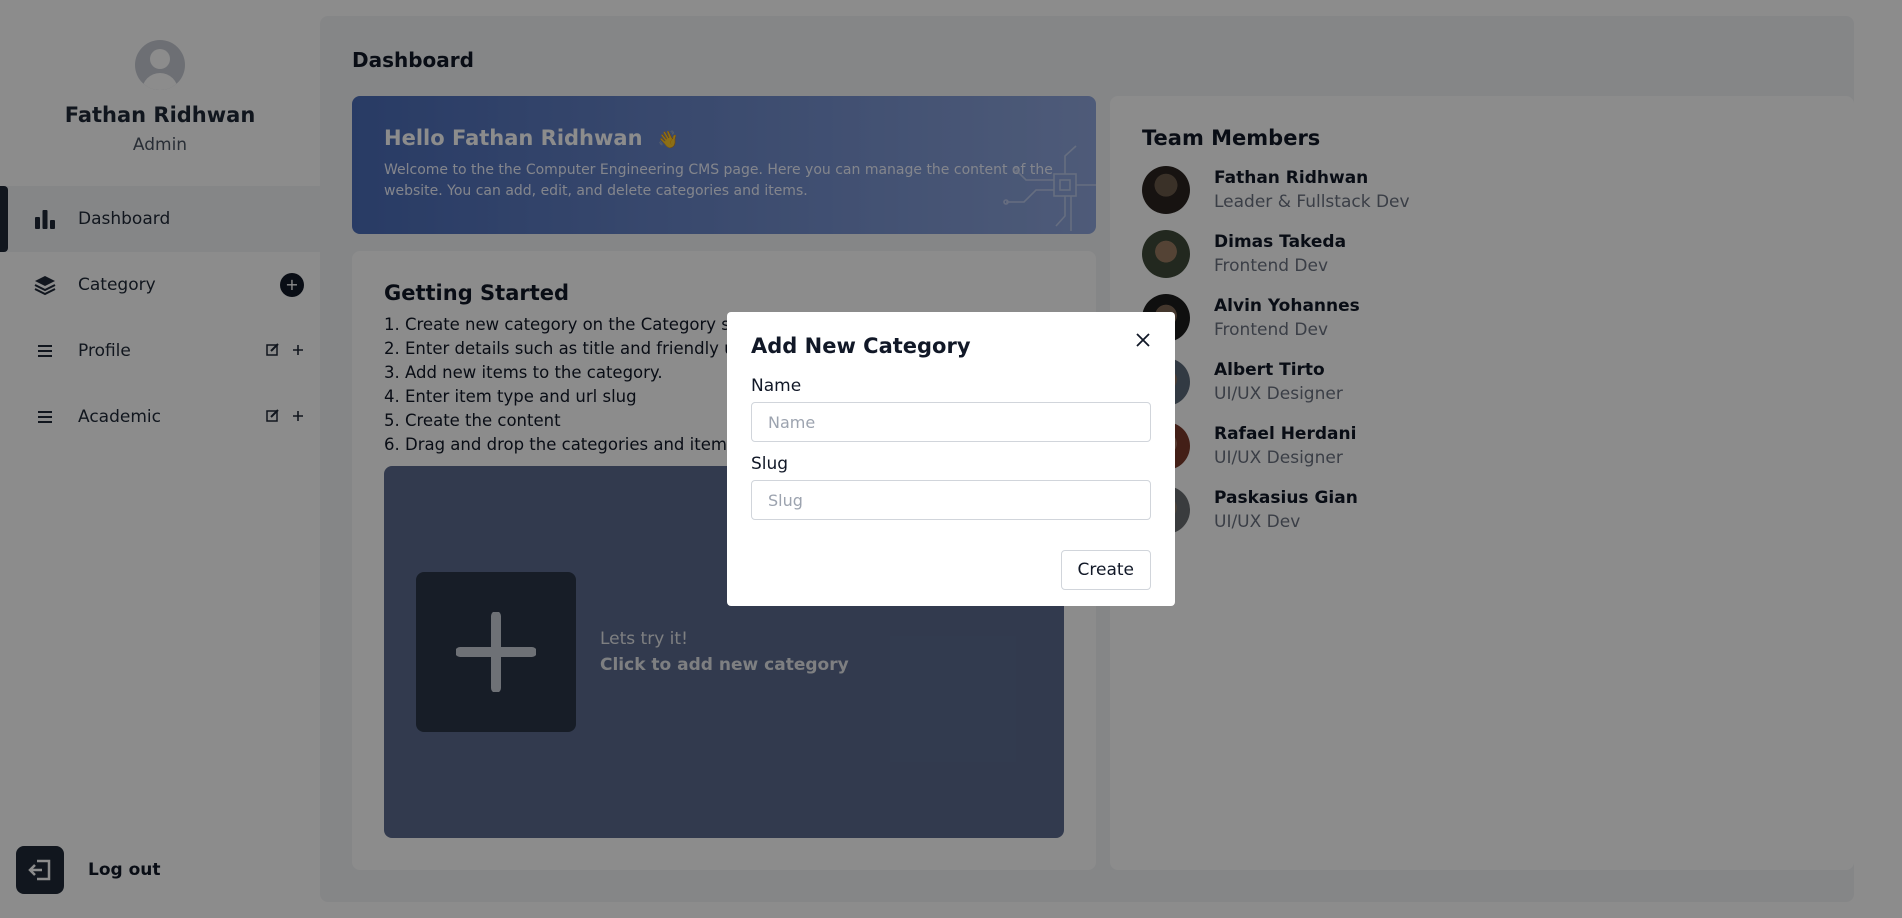  What do you see at coordinates (951, 459) in the screenshot?
I see `add-category-modal: Add New Category Name Slug Create` at bounding box center [951, 459].